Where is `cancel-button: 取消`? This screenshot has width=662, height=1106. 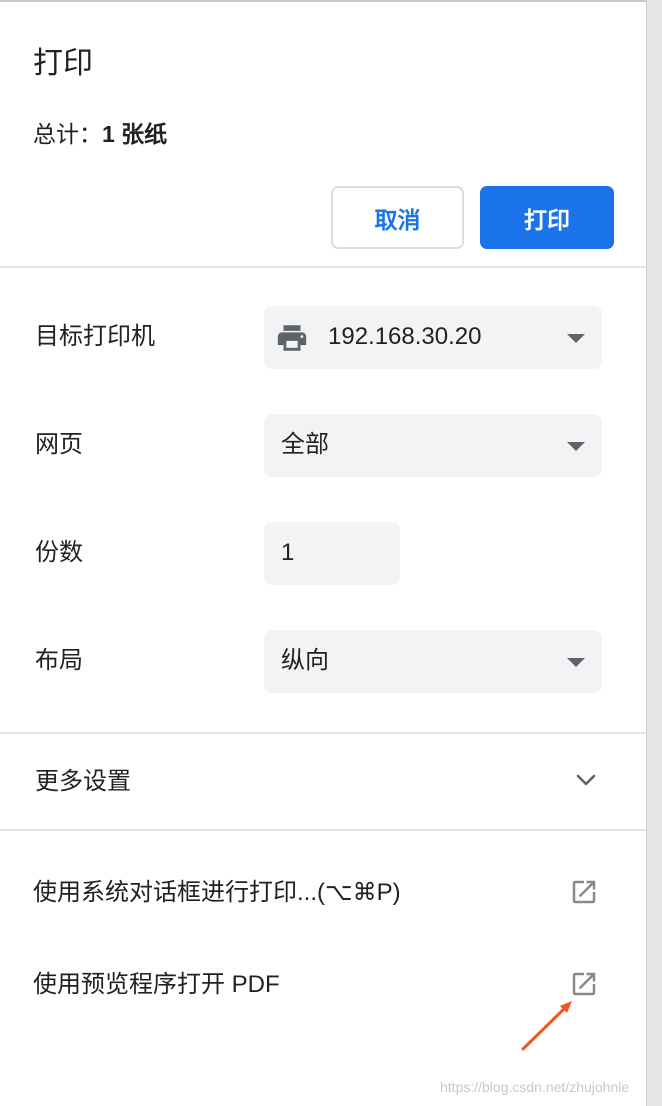
cancel-button: 取消 is located at coordinates (397, 217).